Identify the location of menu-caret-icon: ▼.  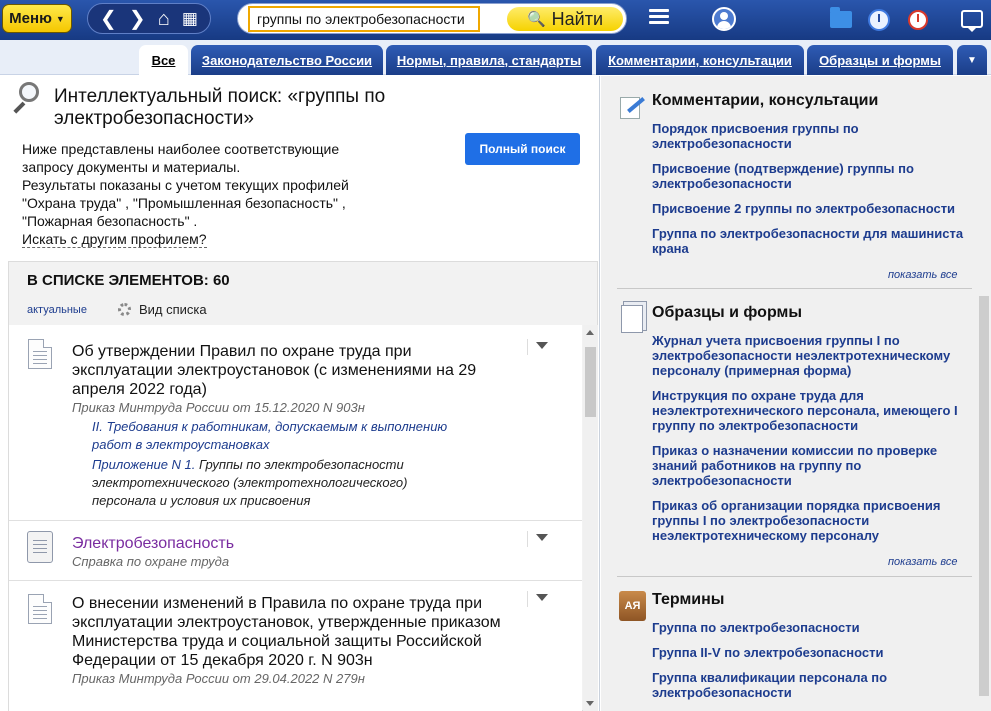
(60, 18).